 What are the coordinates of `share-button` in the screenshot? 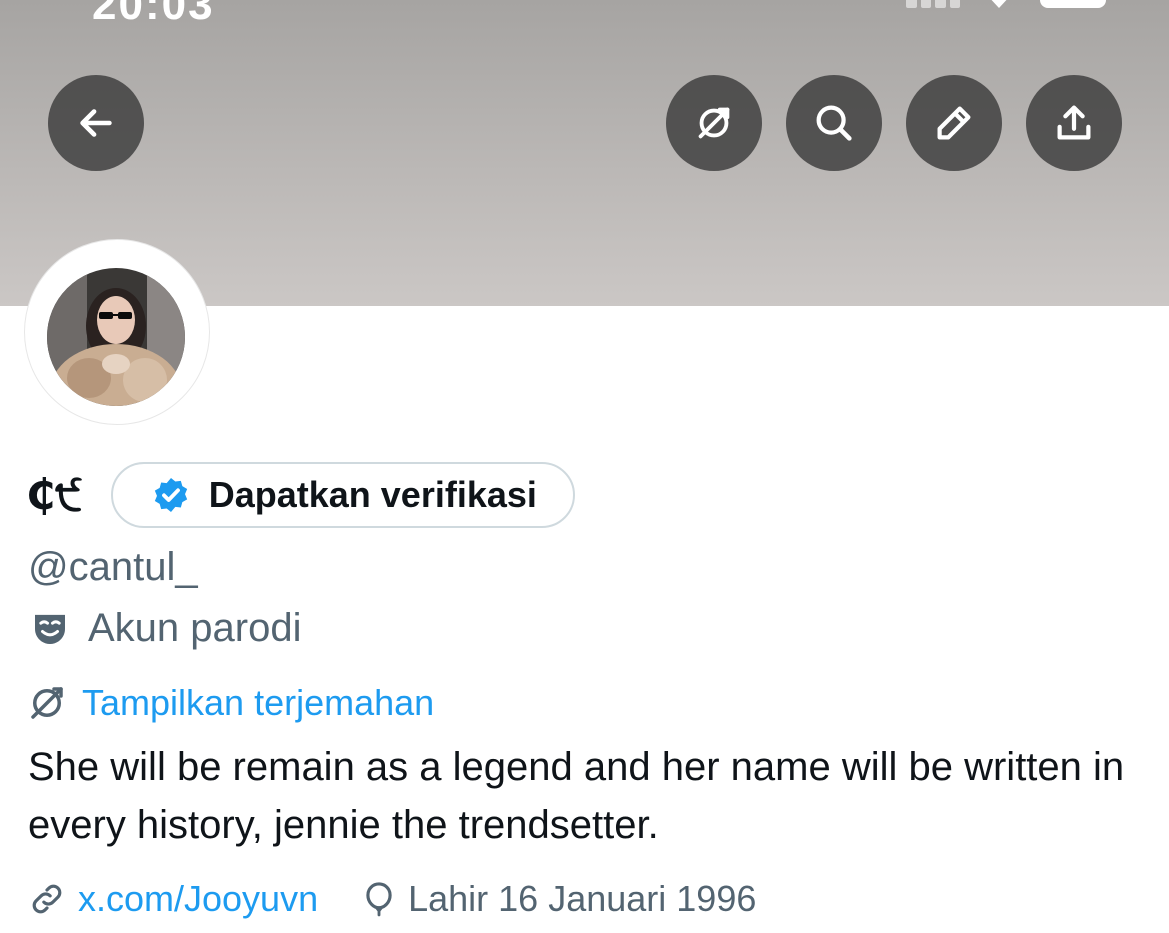 It's located at (1074, 123).